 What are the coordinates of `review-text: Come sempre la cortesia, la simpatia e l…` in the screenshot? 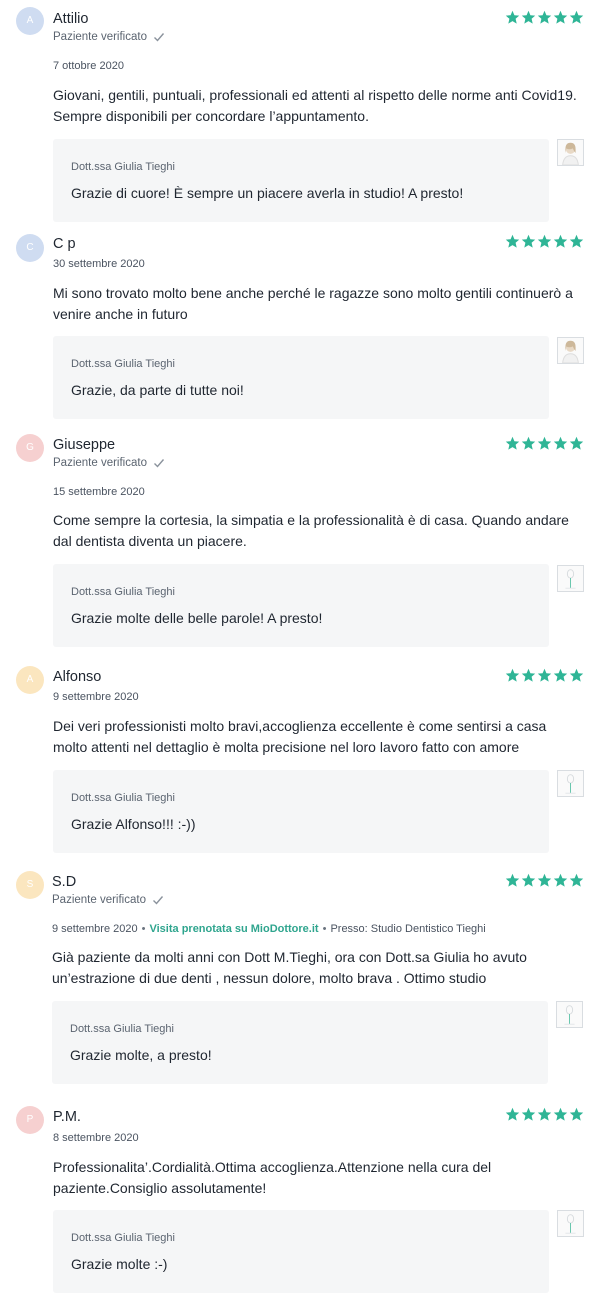 It's located at (311, 530).